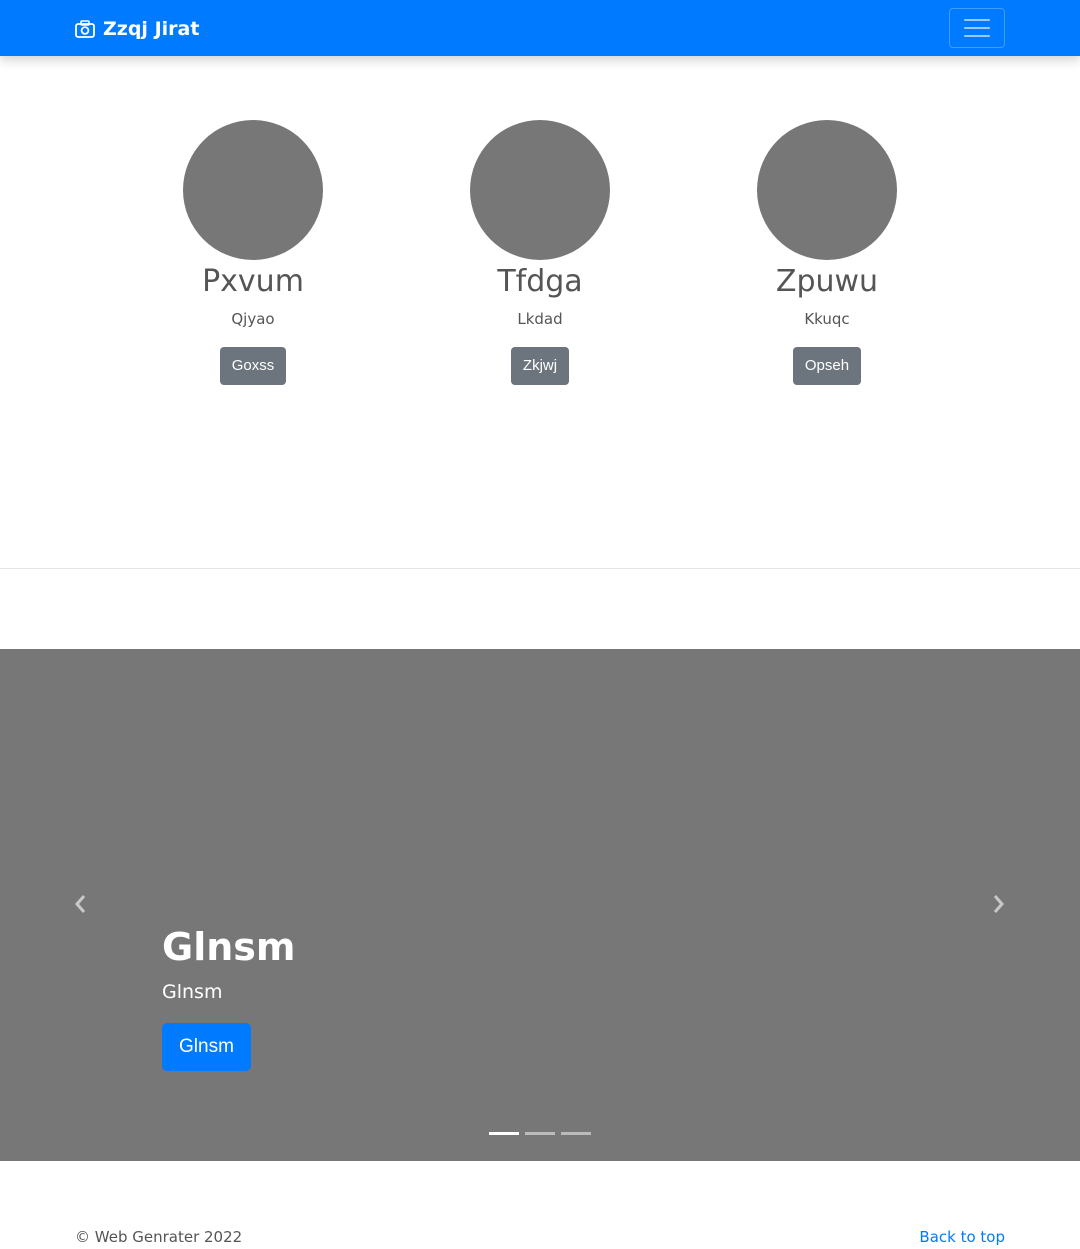 This screenshot has height=1249, width=1080. Describe the element at coordinates (827, 281) in the screenshot. I see `member-name: Zpuwu` at that location.